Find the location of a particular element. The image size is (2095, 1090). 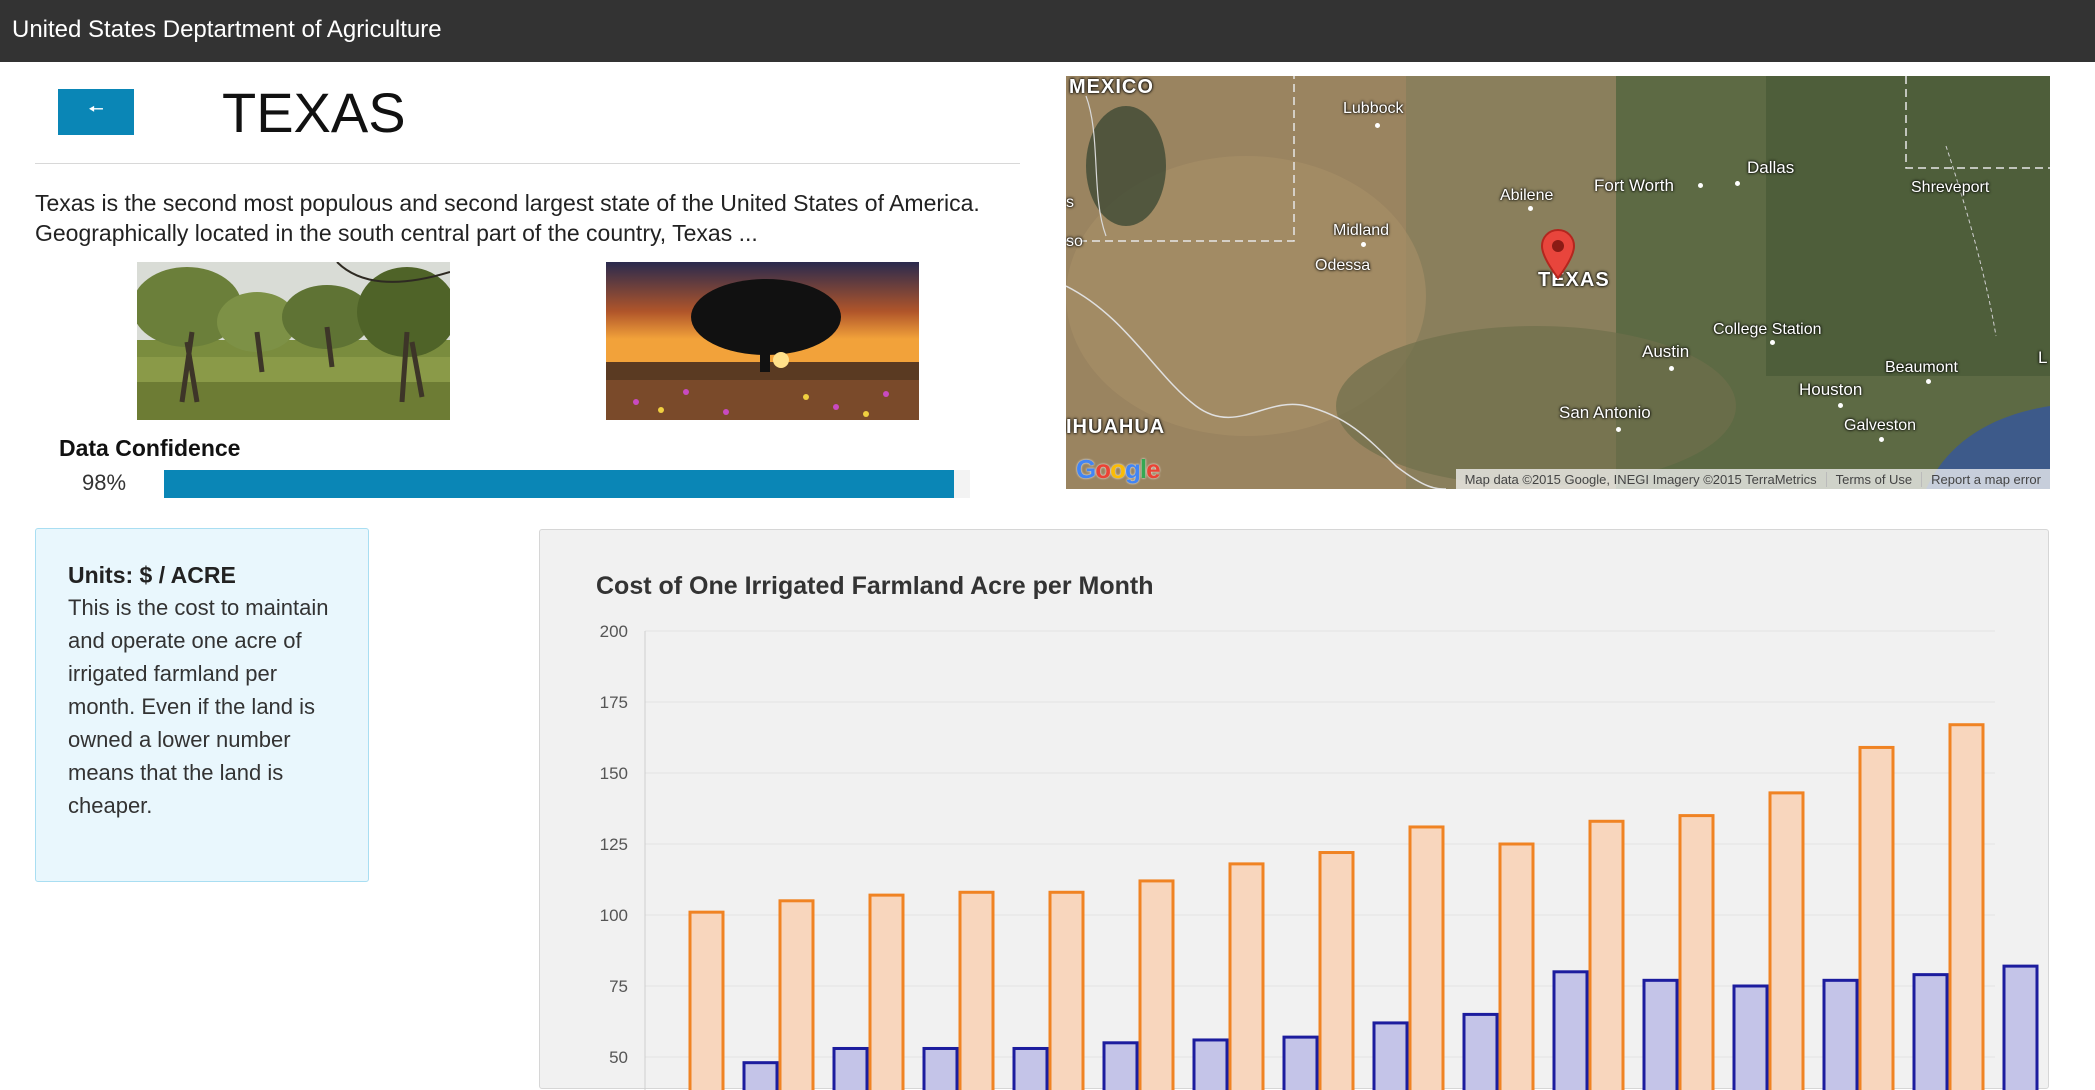

data-confidence-bar is located at coordinates (567, 484).